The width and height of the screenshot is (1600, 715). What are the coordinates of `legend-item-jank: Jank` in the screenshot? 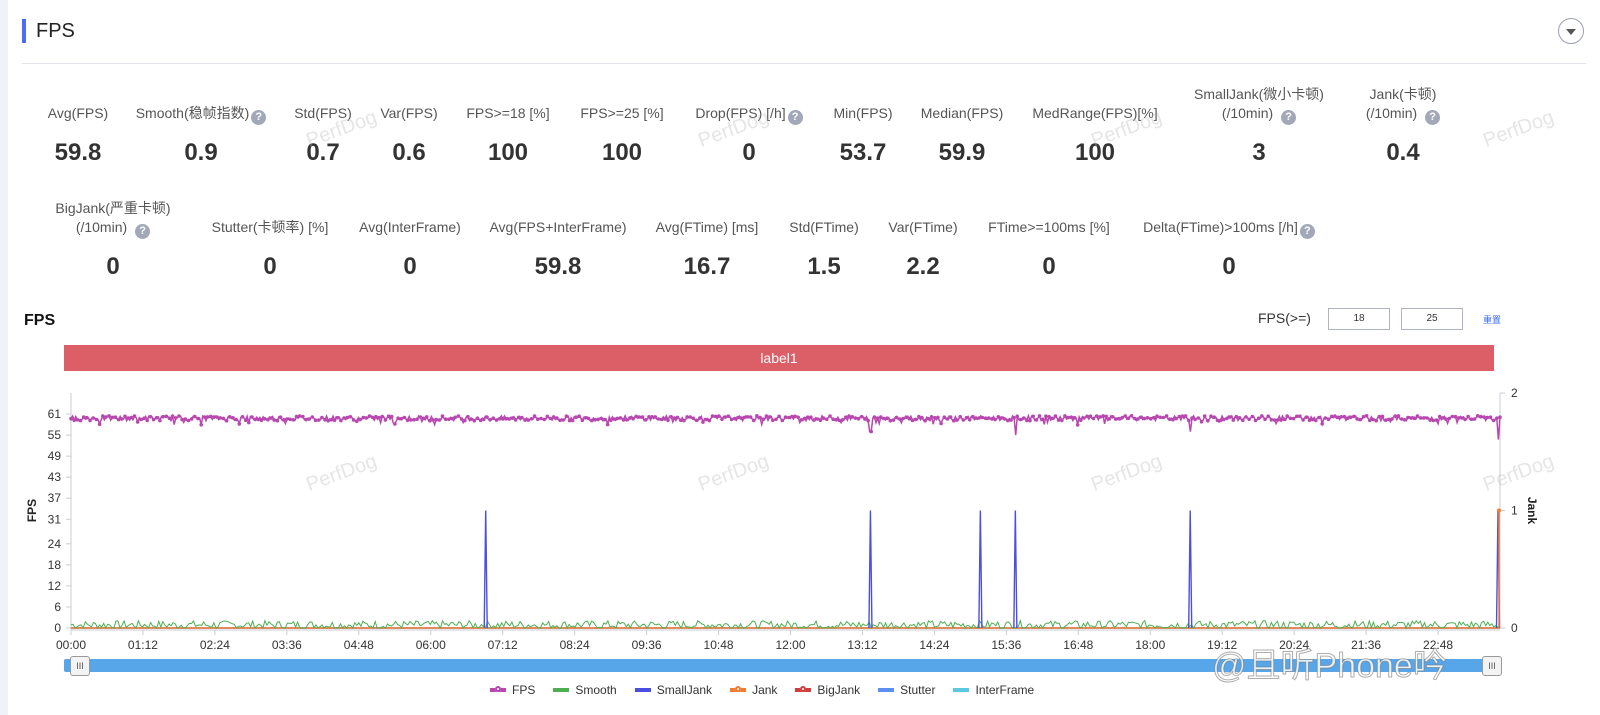 It's located at (753, 690).